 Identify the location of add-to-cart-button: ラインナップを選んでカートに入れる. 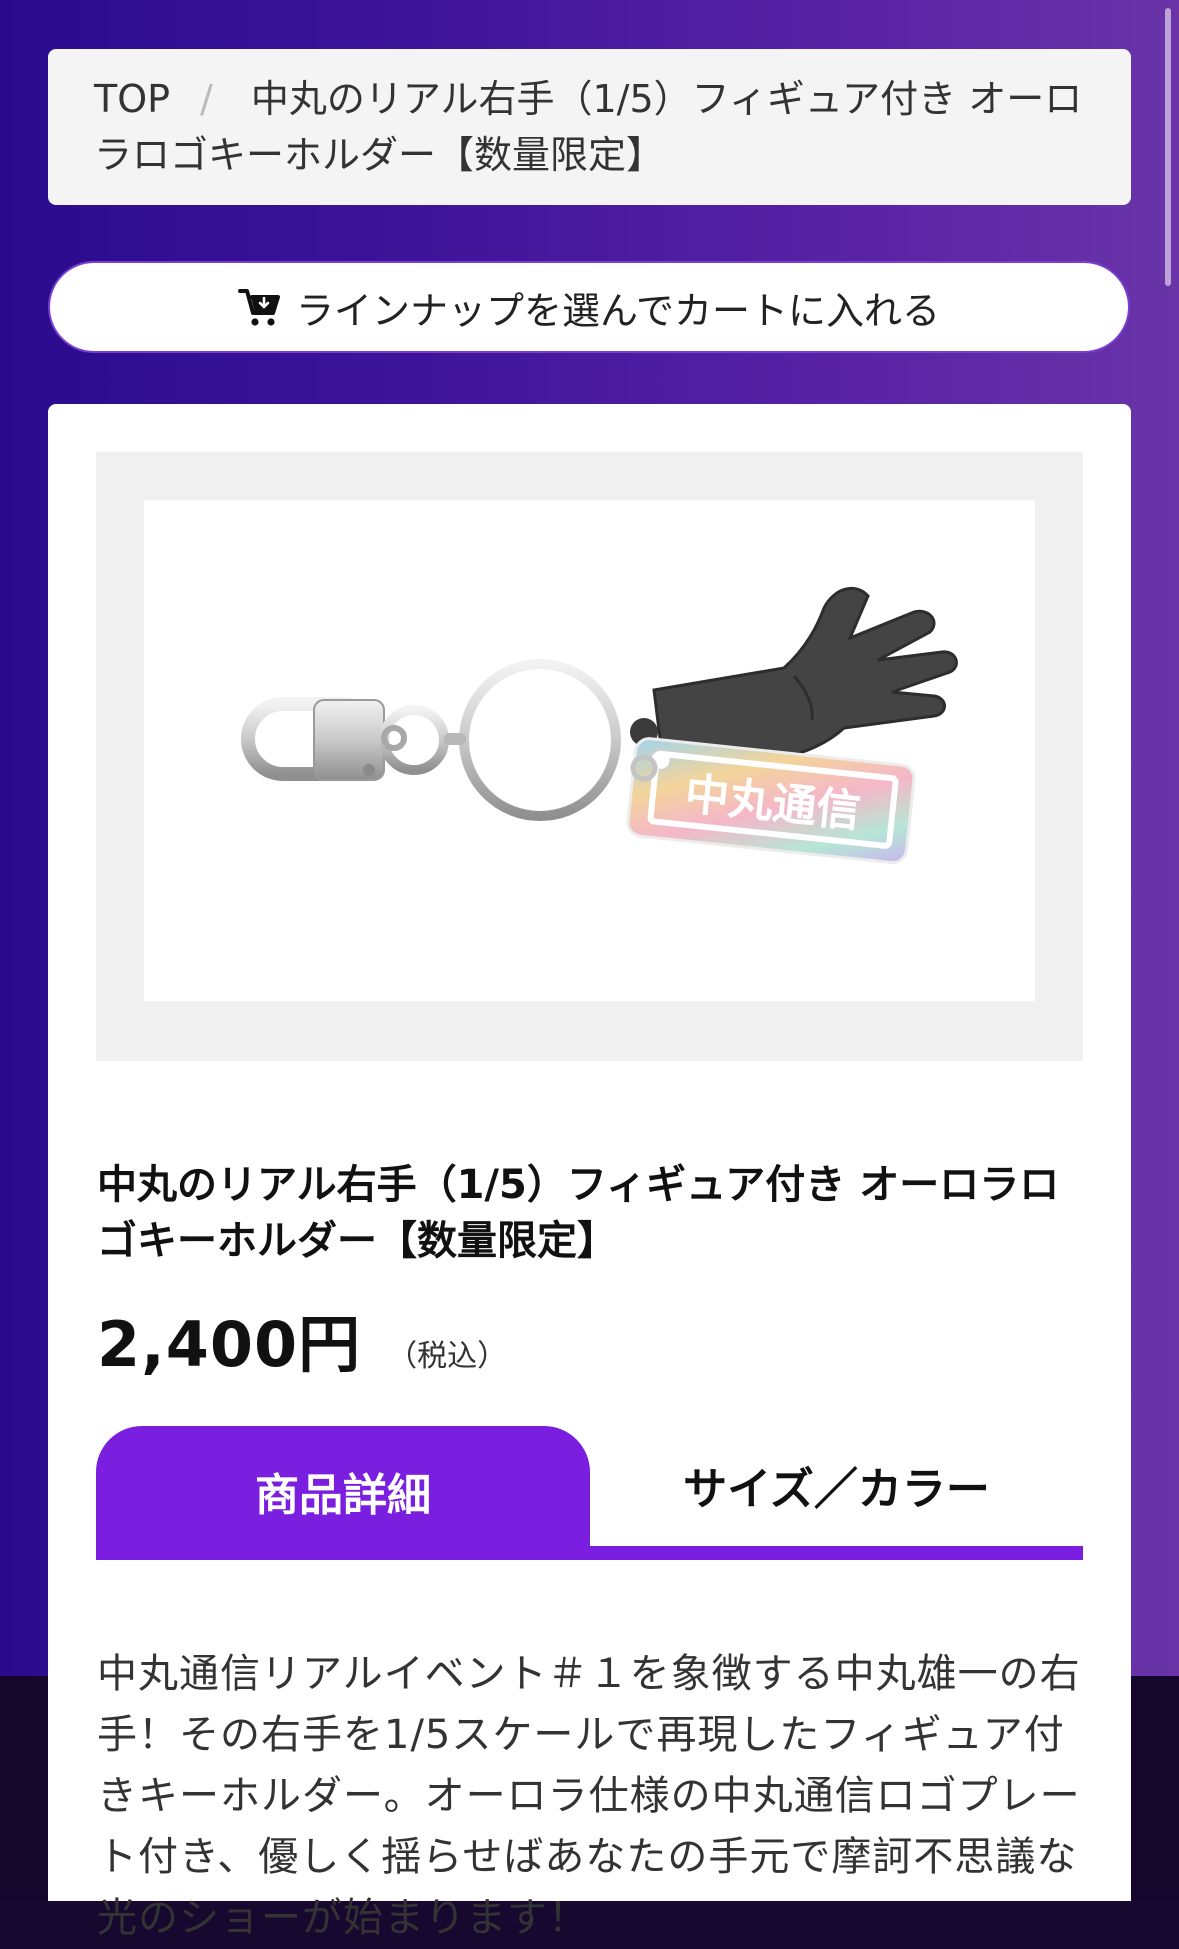
(589, 307).